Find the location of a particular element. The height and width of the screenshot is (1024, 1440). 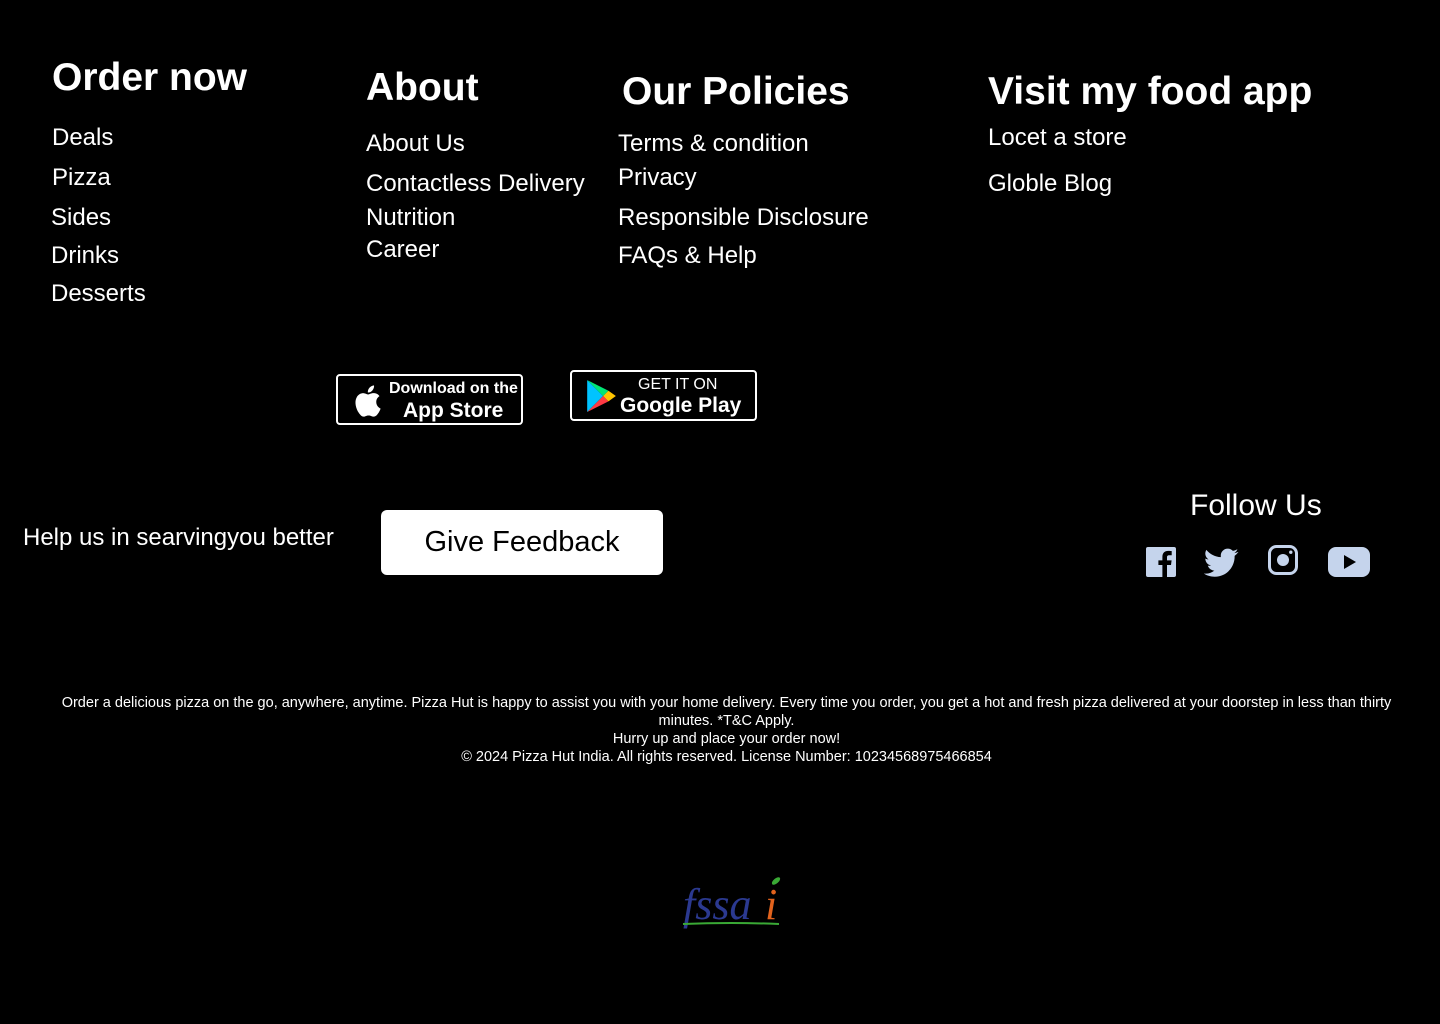

policies-heading: Our Policies is located at coordinates (736, 91).